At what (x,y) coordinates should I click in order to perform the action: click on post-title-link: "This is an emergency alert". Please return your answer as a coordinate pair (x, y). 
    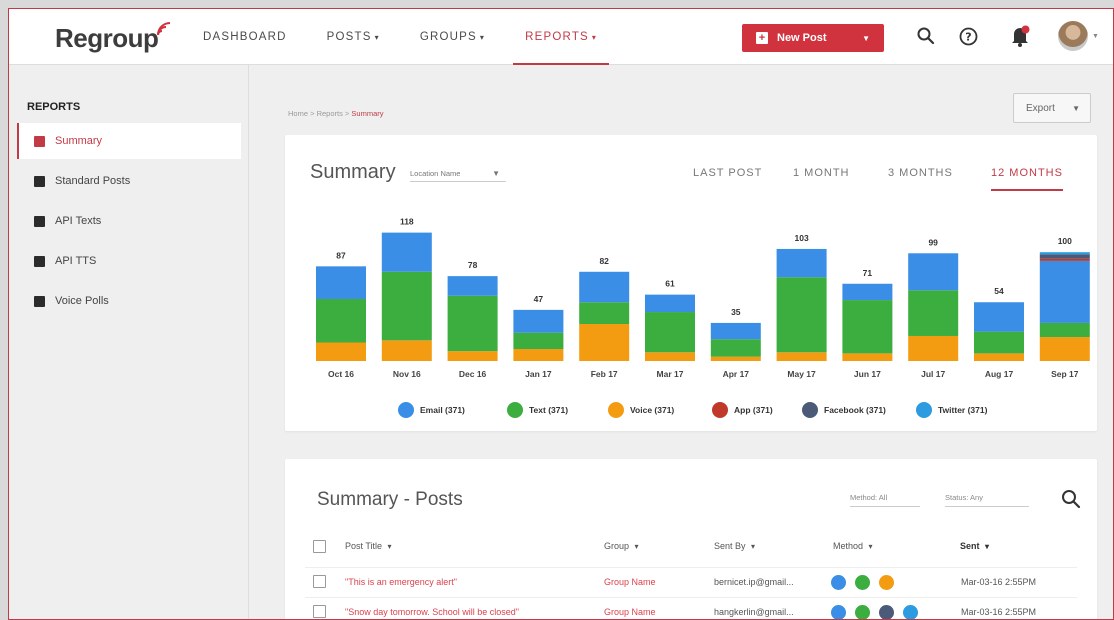
    Looking at the image, I should click on (401, 582).